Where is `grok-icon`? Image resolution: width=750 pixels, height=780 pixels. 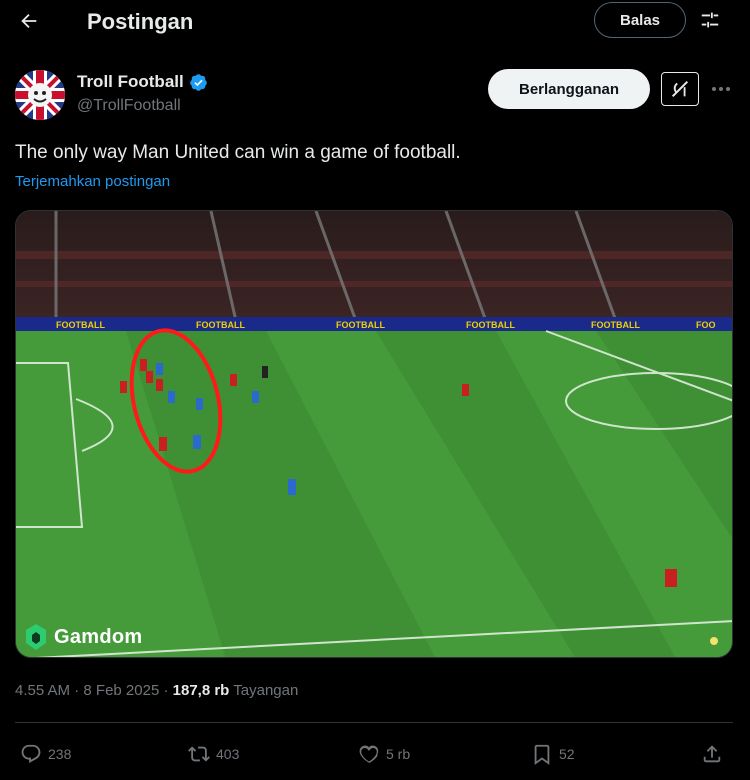
grok-icon is located at coordinates (680, 89).